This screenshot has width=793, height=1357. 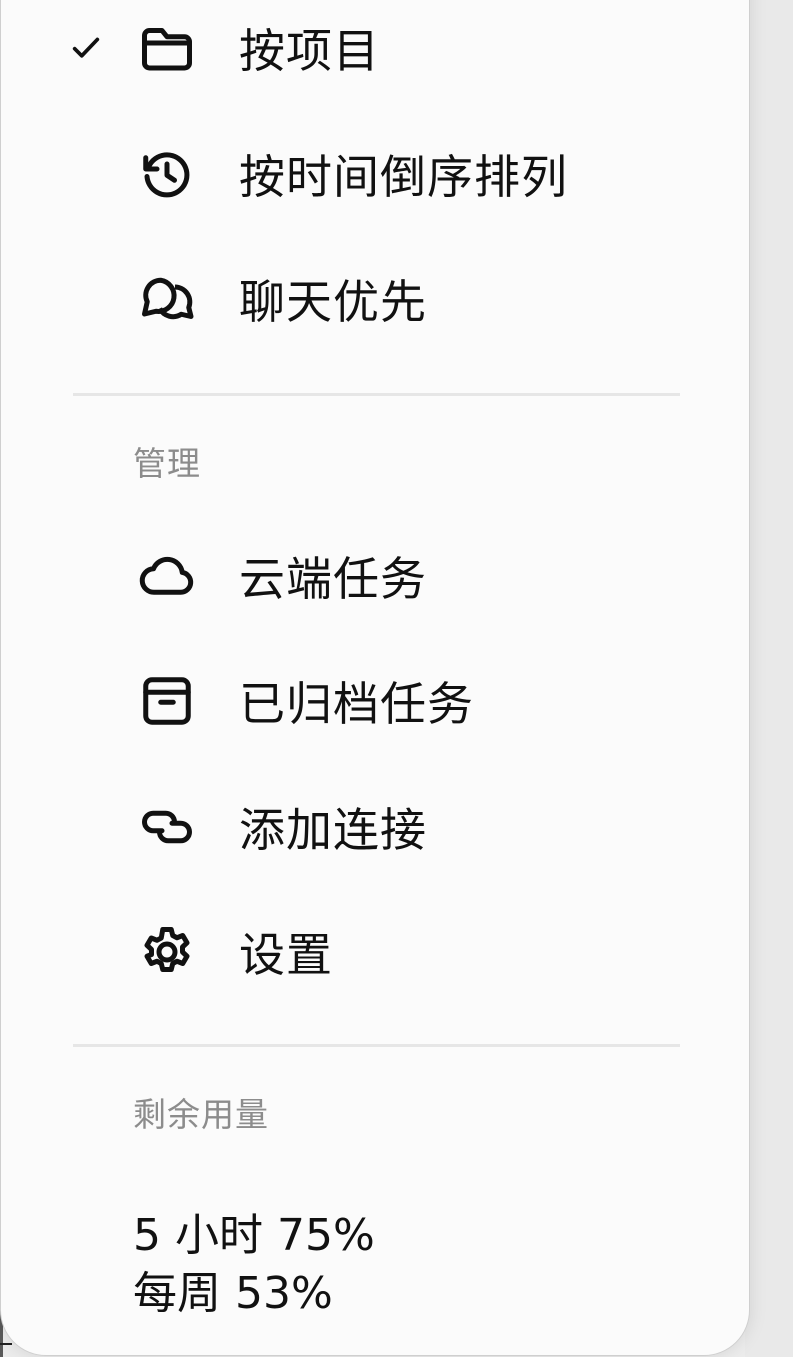 What do you see at coordinates (201, 1114) in the screenshot?
I see `section-title-usage: 剩余用量` at bounding box center [201, 1114].